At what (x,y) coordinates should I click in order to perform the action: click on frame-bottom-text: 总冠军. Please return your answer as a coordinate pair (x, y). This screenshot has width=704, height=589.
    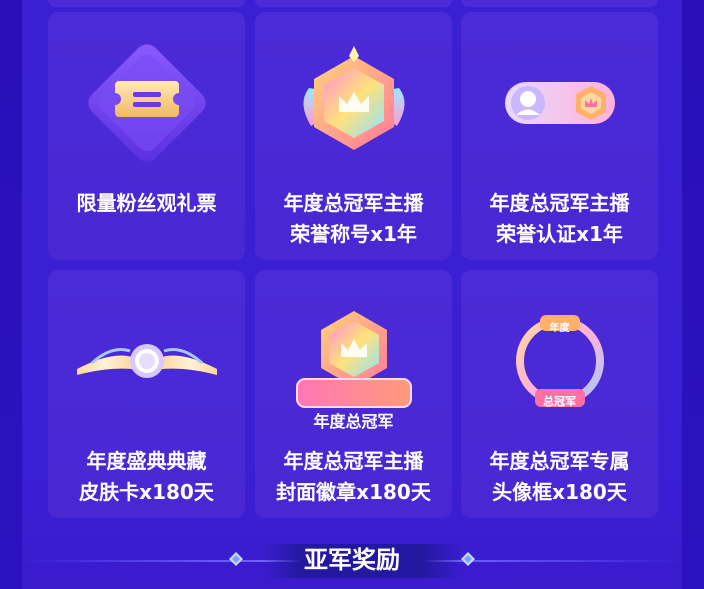
    Looking at the image, I should click on (559, 401).